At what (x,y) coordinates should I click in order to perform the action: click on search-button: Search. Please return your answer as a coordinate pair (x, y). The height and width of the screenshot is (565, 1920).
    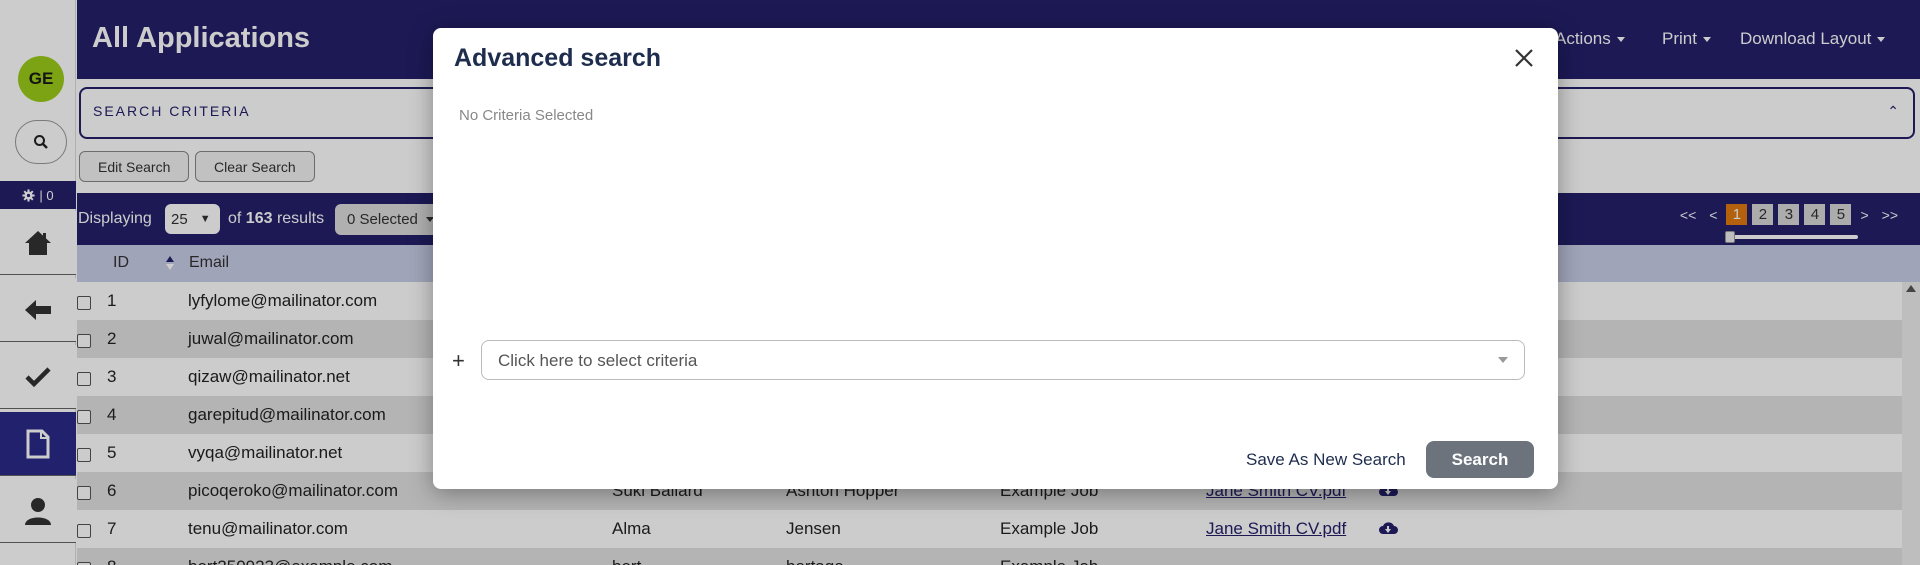
    Looking at the image, I should click on (1480, 459).